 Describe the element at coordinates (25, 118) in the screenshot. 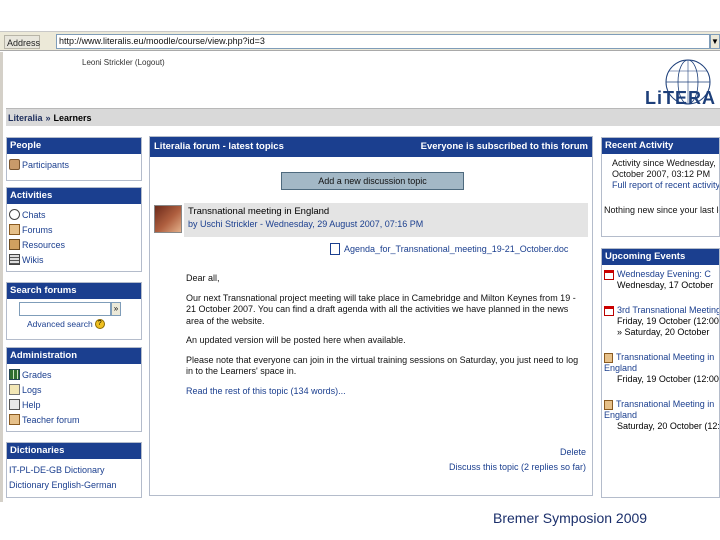

I see `breadcrumb-home-link: Literalia` at that location.